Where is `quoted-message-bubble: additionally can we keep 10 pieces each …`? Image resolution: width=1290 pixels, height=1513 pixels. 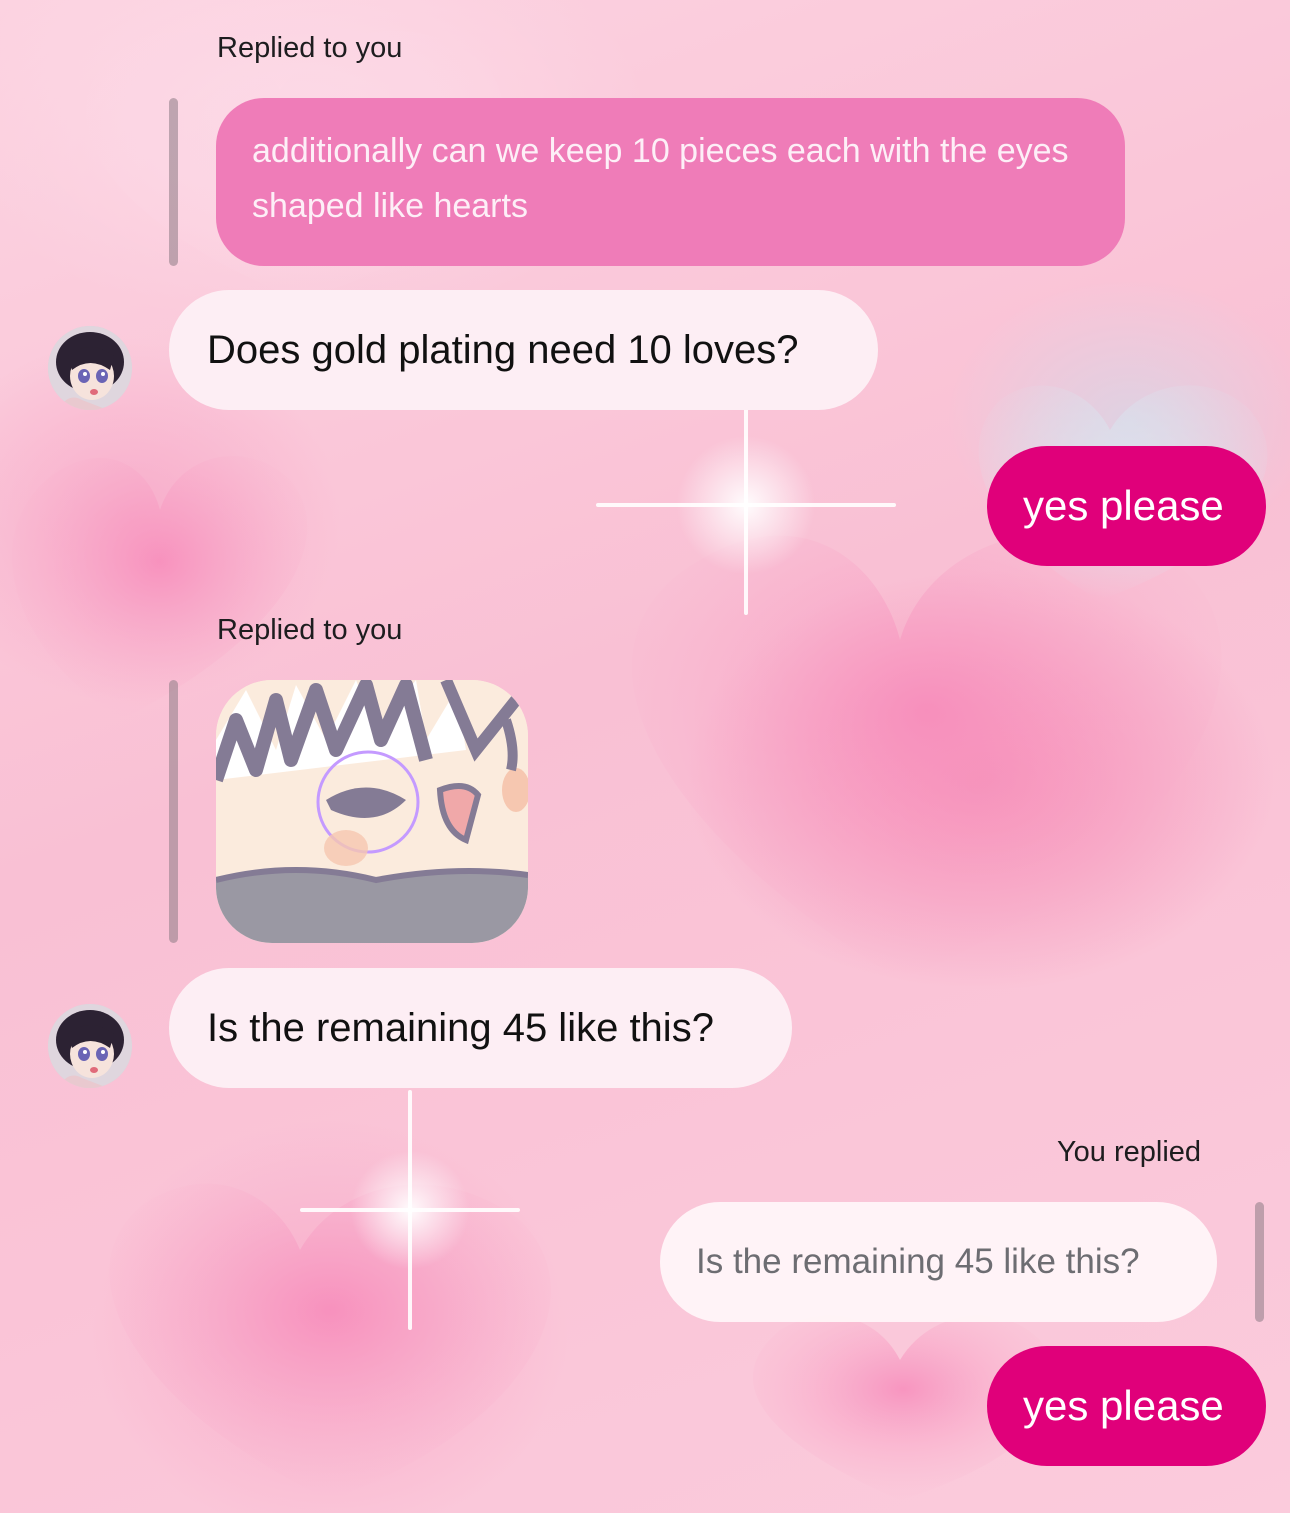
quoted-message-bubble: additionally can we keep 10 pieces each … is located at coordinates (670, 182).